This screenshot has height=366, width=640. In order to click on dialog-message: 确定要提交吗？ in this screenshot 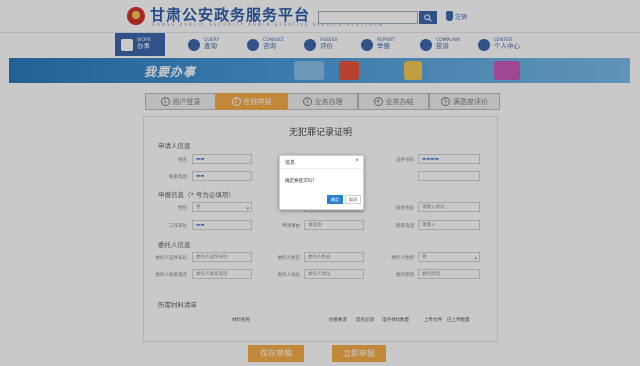, I will do `click(301, 181)`.